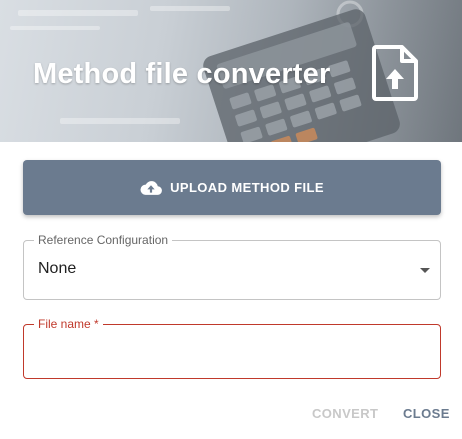 Image resolution: width=462 pixels, height=439 pixels. Describe the element at coordinates (425, 270) in the screenshot. I see `dropdown-arrow-icon` at that location.